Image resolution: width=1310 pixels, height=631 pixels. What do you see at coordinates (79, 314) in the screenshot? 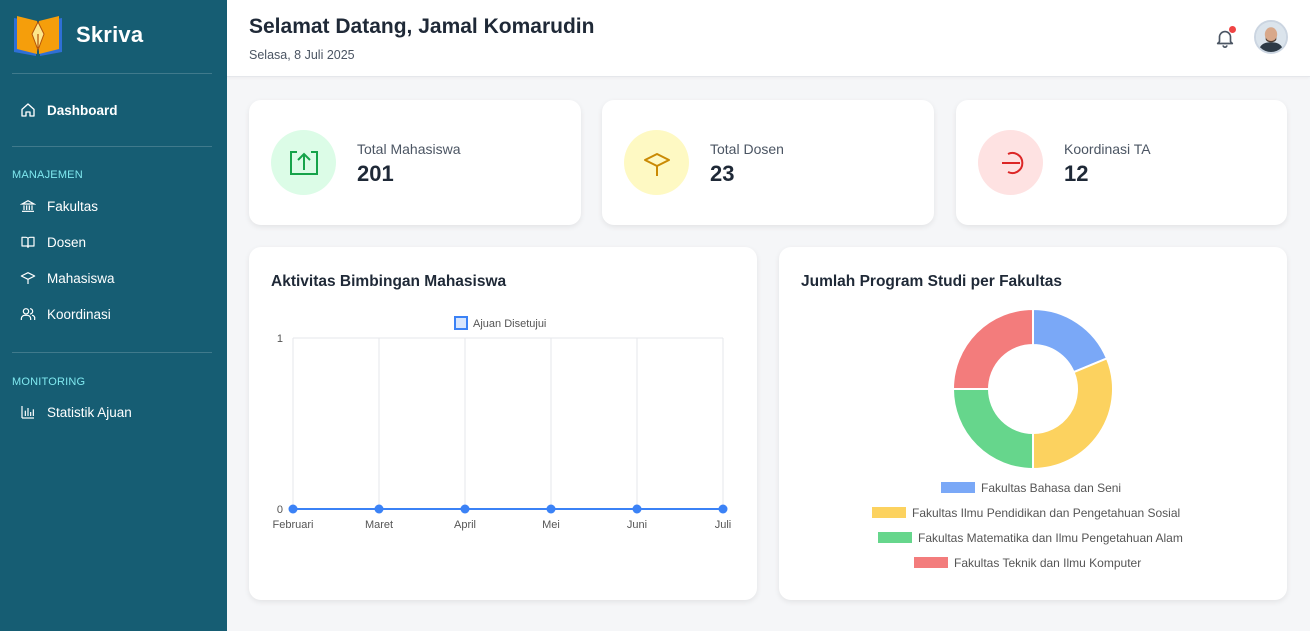
I see `sidebar-item-label: Koordinasi` at bounding box center [79, 314].